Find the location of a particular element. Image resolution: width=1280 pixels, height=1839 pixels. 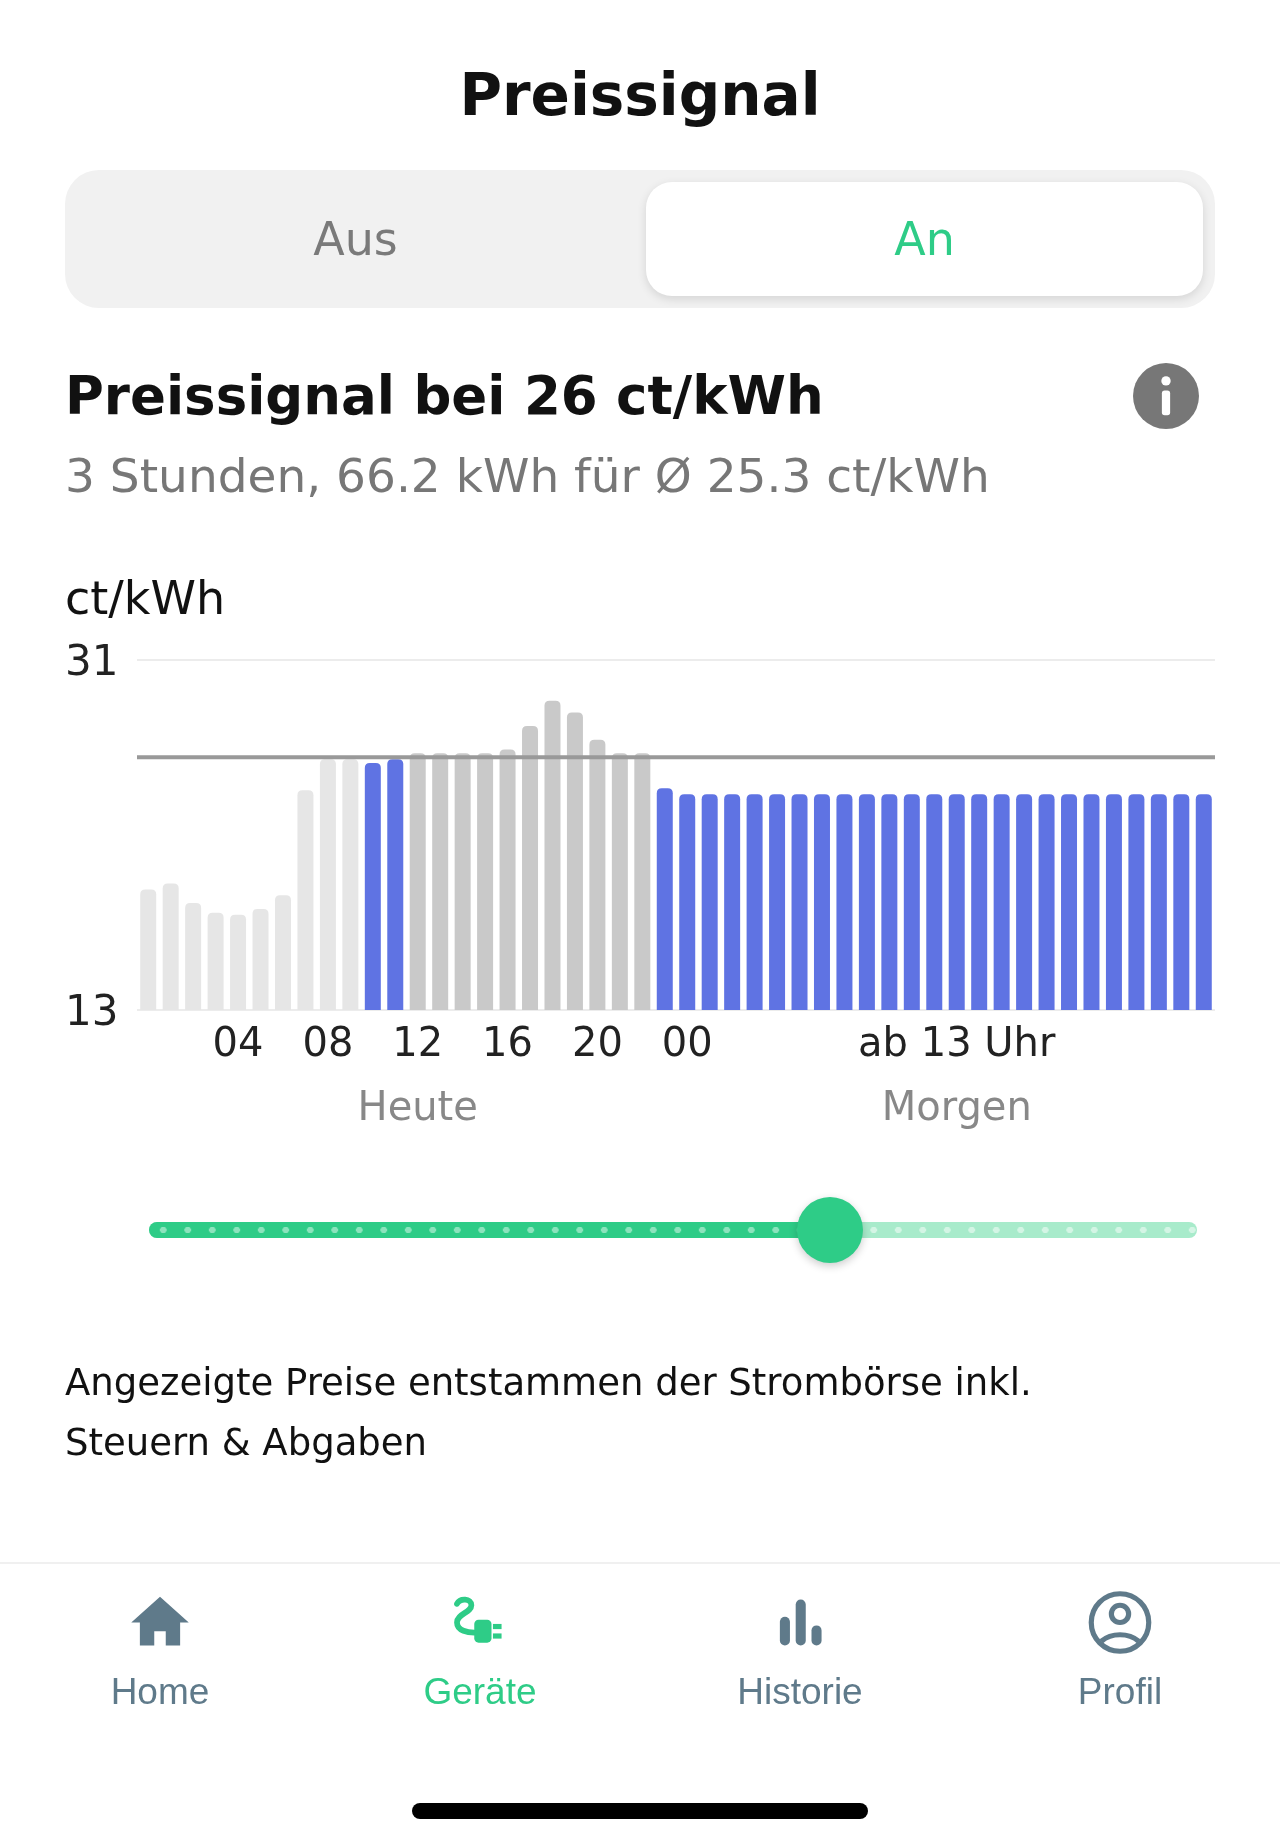

x-tick-label: ab 13 Uhr is located at coordinates (957, 1042).